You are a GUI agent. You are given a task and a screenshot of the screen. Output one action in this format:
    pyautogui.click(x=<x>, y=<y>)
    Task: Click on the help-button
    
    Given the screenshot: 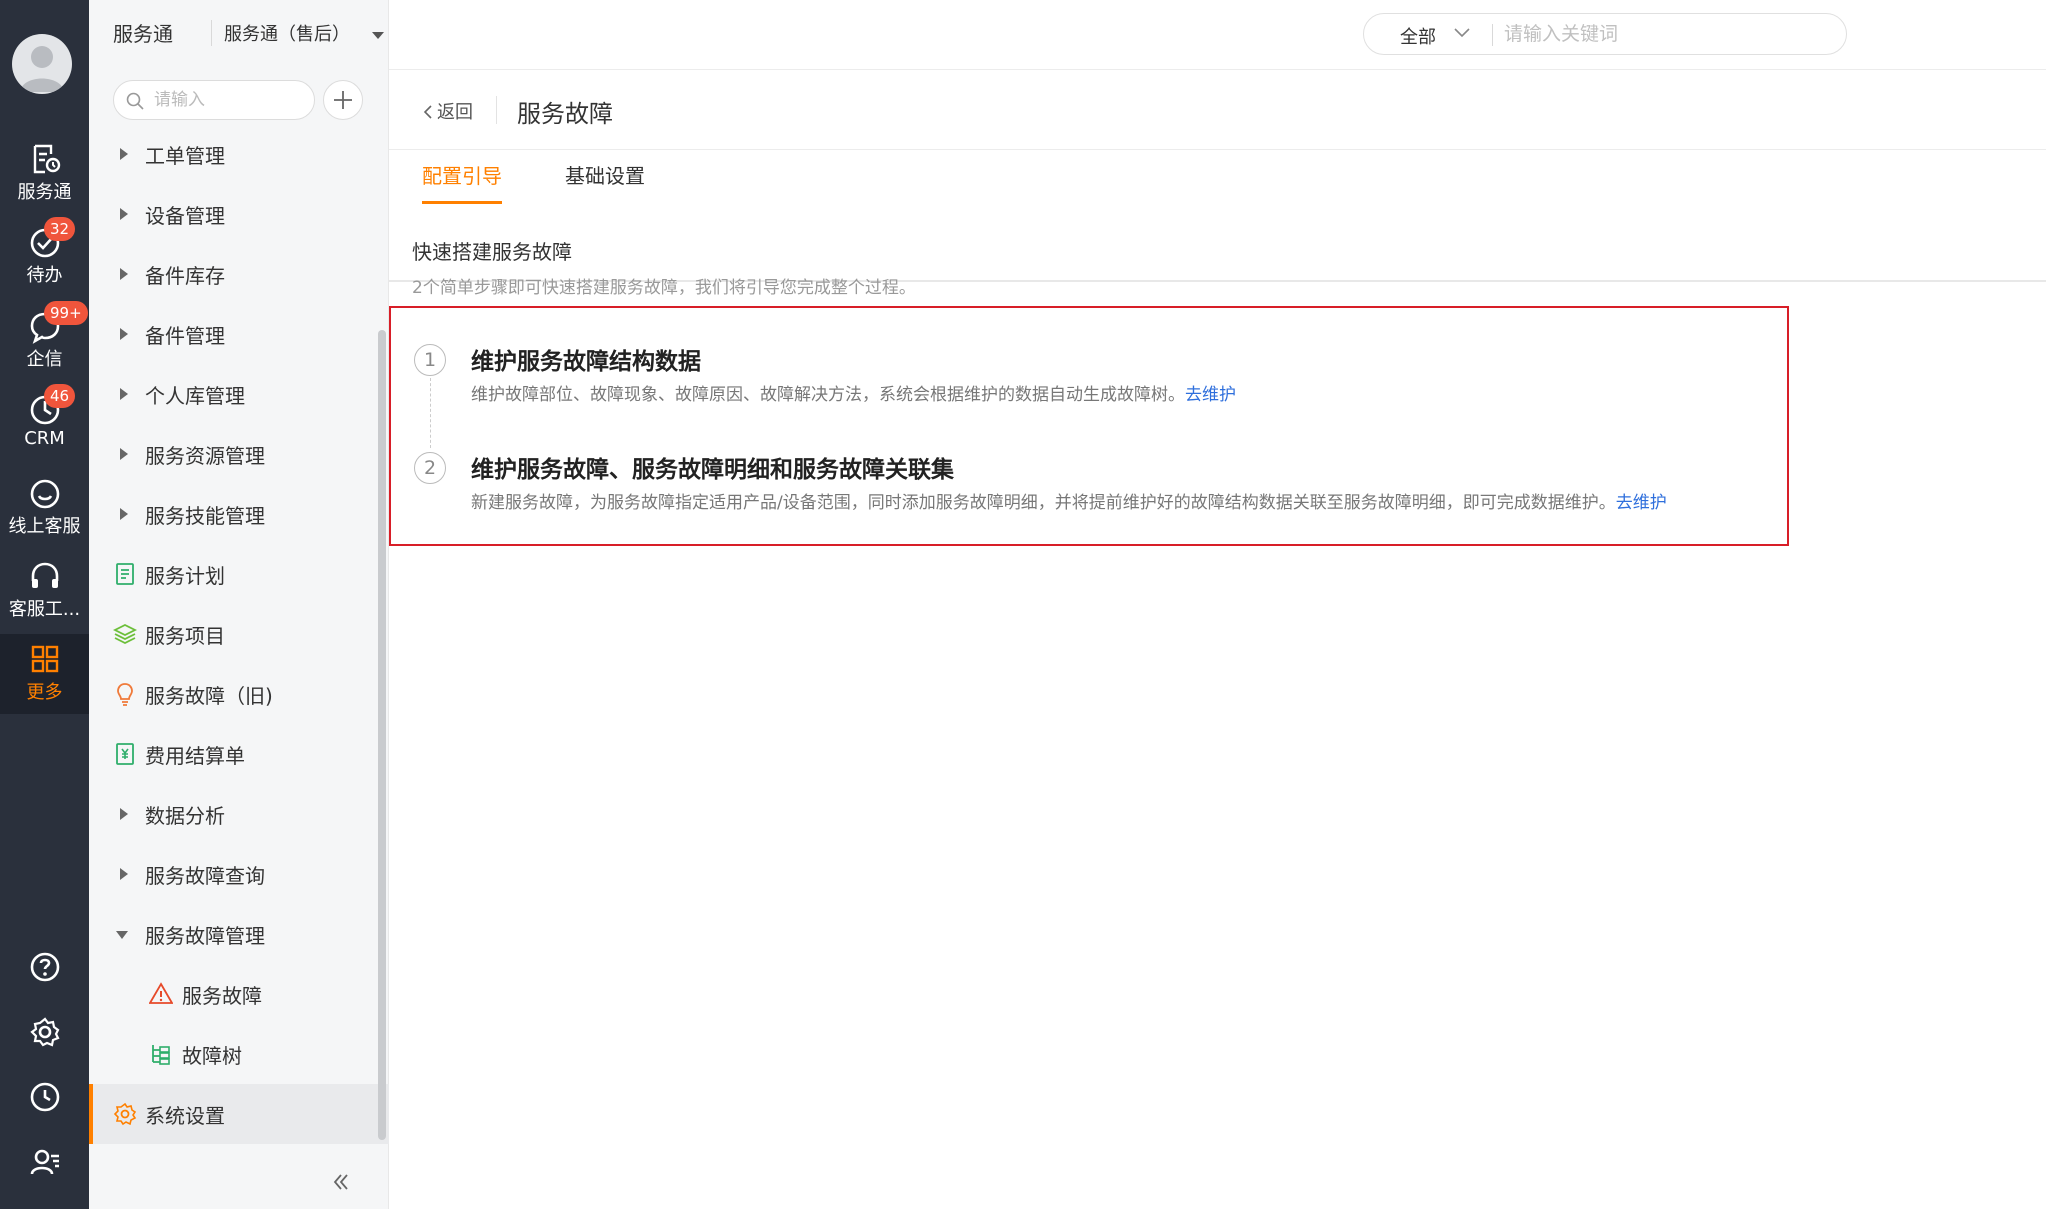 What is the action you would take?
    pyautogui.click(x=44, y=967)
    